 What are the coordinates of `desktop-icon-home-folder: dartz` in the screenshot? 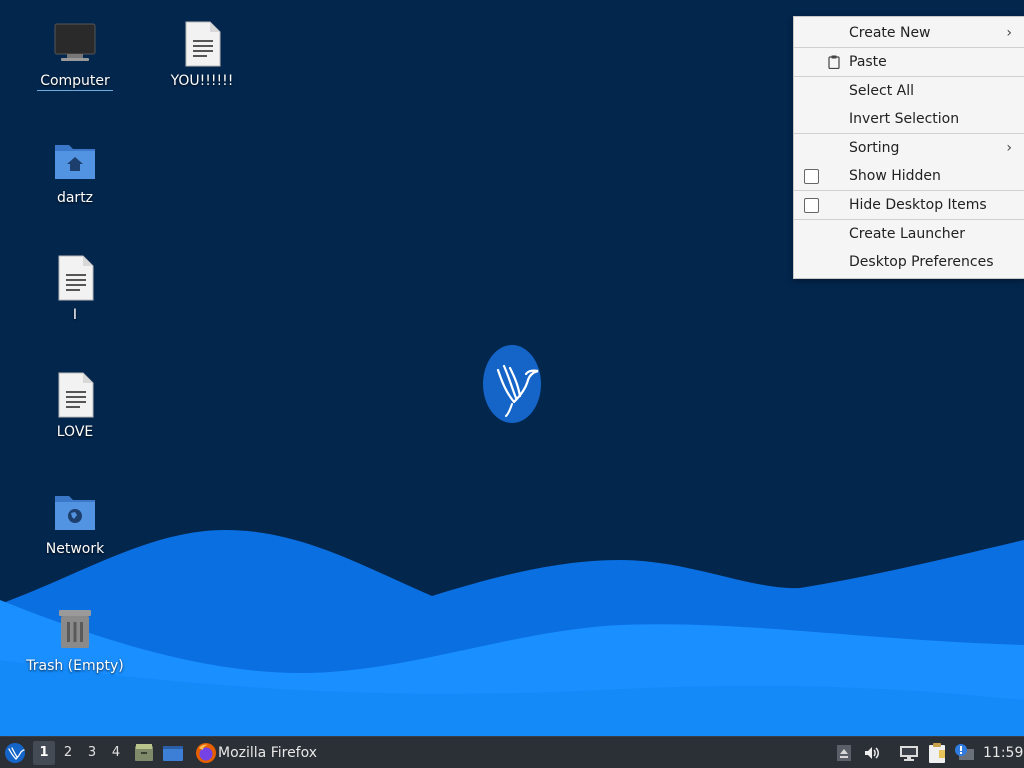 It's located at (75, 172).